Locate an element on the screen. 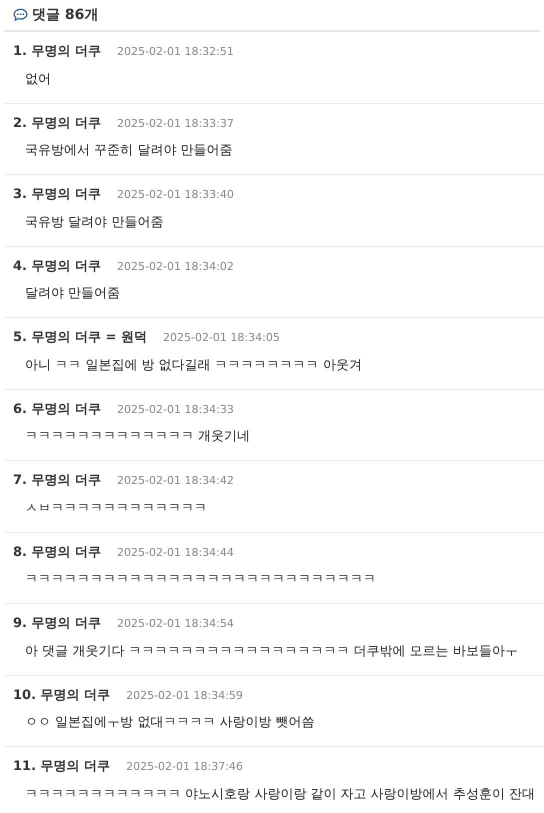  comment-text: ㅋㅋㅋㅋㅋㅋㅋㅋㅋㅋㅋㅋㅋㅋㅋㅋㅋㅋㅋㅋㅋㅋㅋㅋㅋㅋㅋ is located at coordinates (201, 580).